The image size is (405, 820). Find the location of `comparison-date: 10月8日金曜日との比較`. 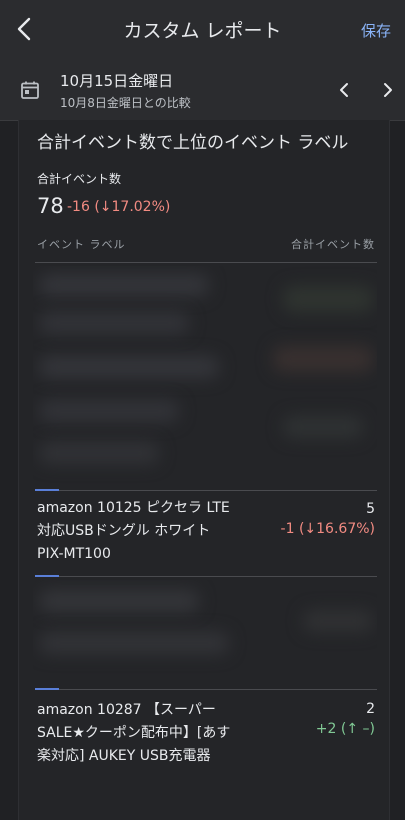

comparison-date: 10月8日金曜日との比較 is located at coordinates (125, 103).